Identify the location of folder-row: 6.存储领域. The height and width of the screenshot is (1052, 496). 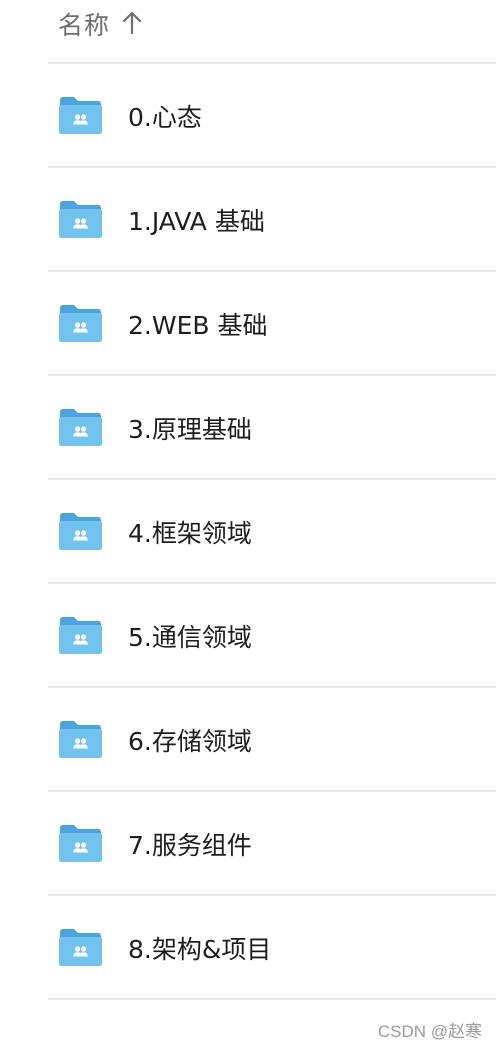
(272, 740).